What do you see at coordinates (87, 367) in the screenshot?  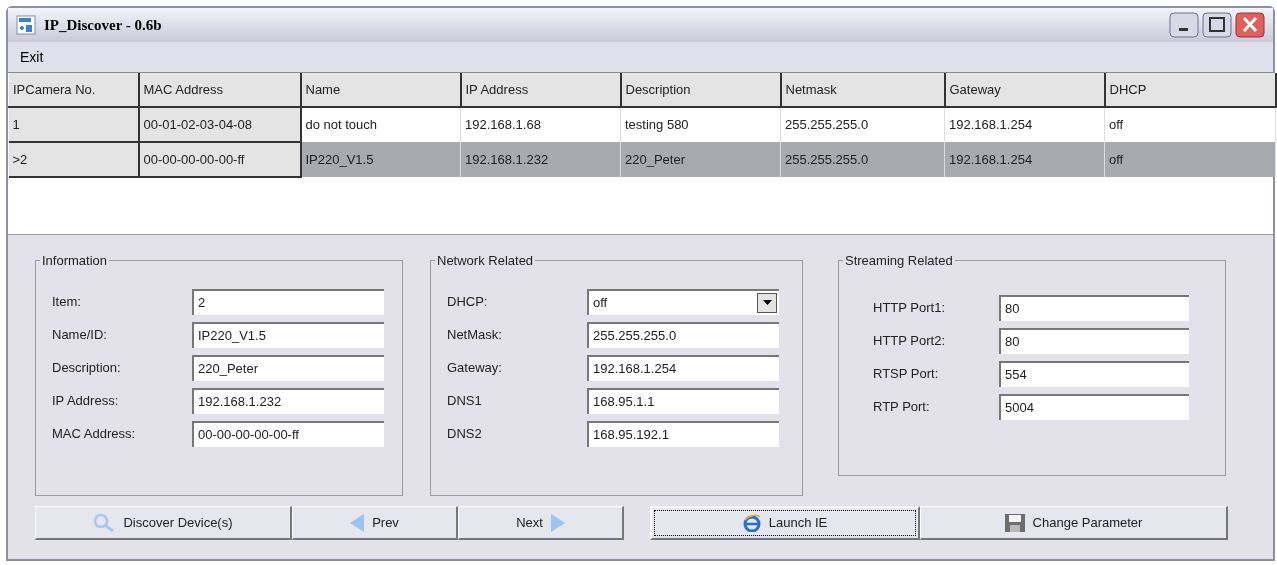 I see `field-label: Description:` at bounding box center [87, 367].